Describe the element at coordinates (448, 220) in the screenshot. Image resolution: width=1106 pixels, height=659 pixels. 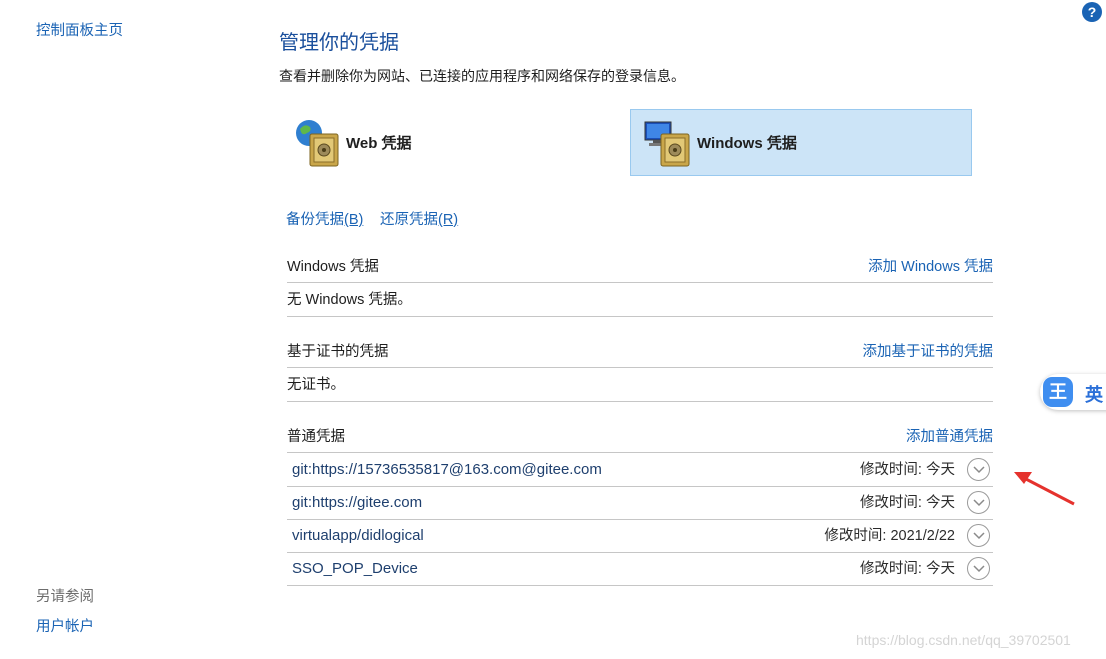
I see `restore-accelerator: (R)` at that location.